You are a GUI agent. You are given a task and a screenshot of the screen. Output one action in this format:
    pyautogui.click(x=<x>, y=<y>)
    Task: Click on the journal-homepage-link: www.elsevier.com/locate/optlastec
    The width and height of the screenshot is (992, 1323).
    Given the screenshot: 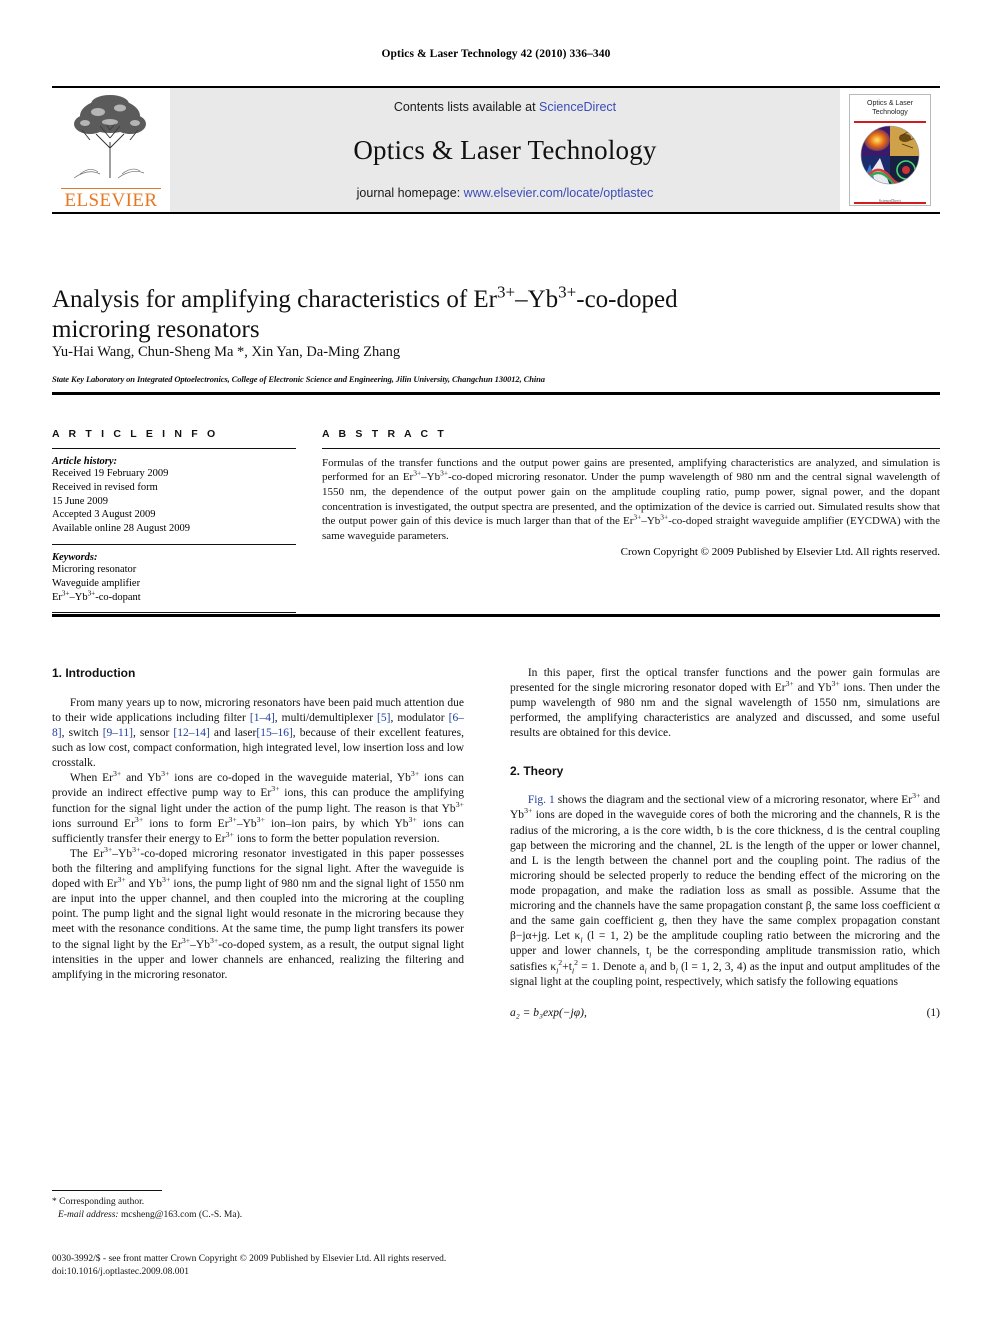 What is the action you would take?
    pyautogui.click(x=559, y=193)
    